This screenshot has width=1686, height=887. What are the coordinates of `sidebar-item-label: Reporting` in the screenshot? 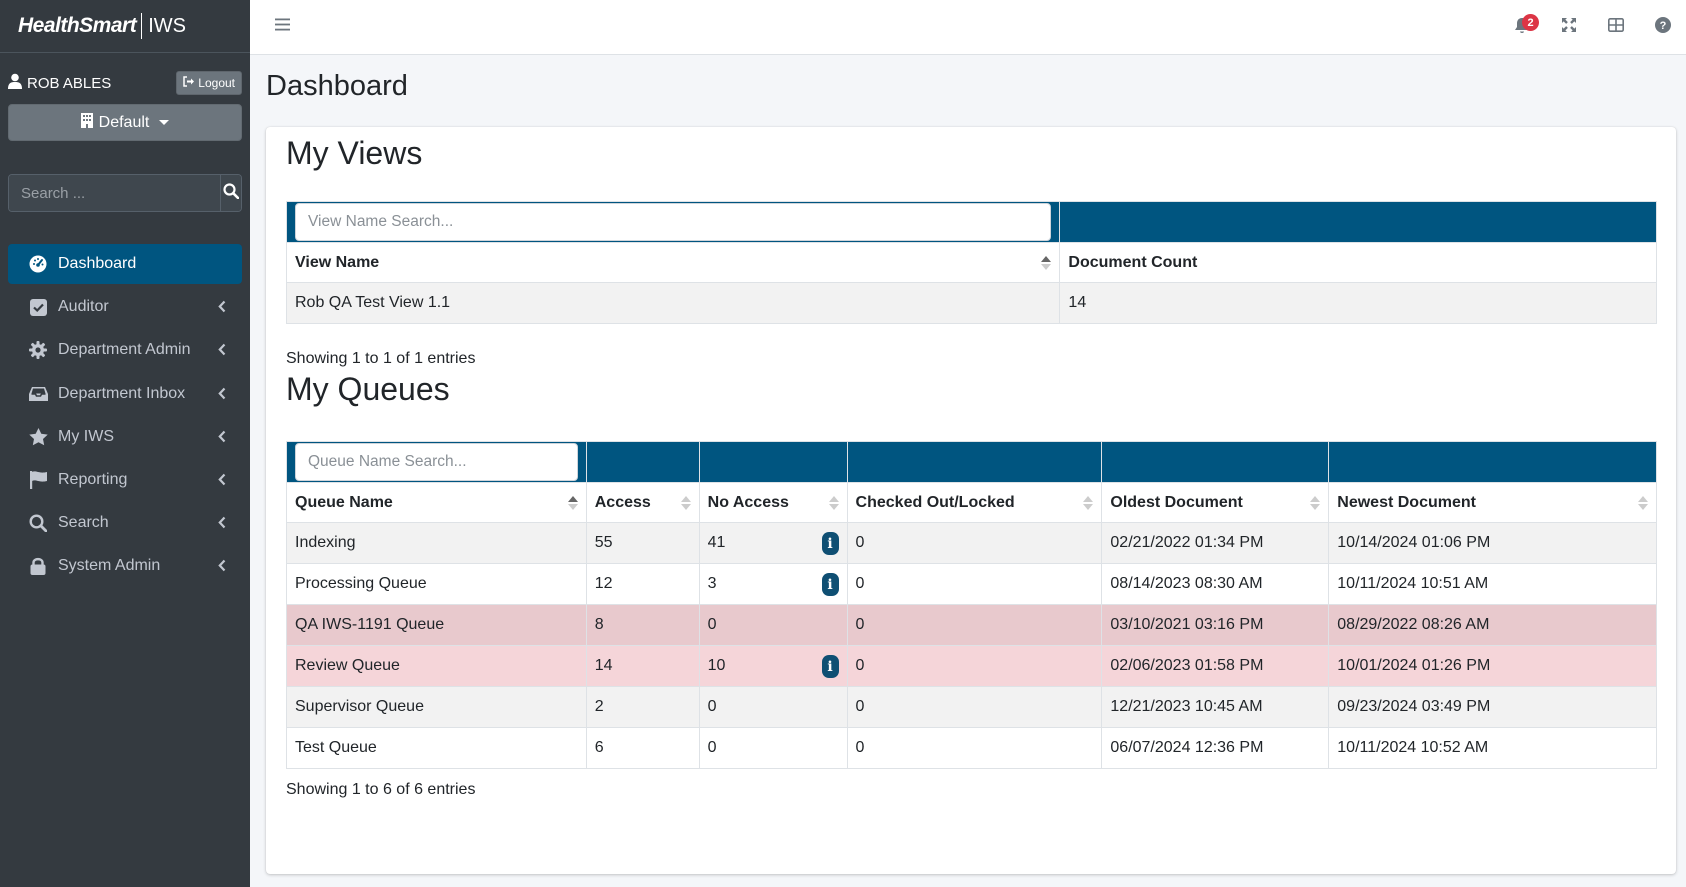 It's located at (93, 479).